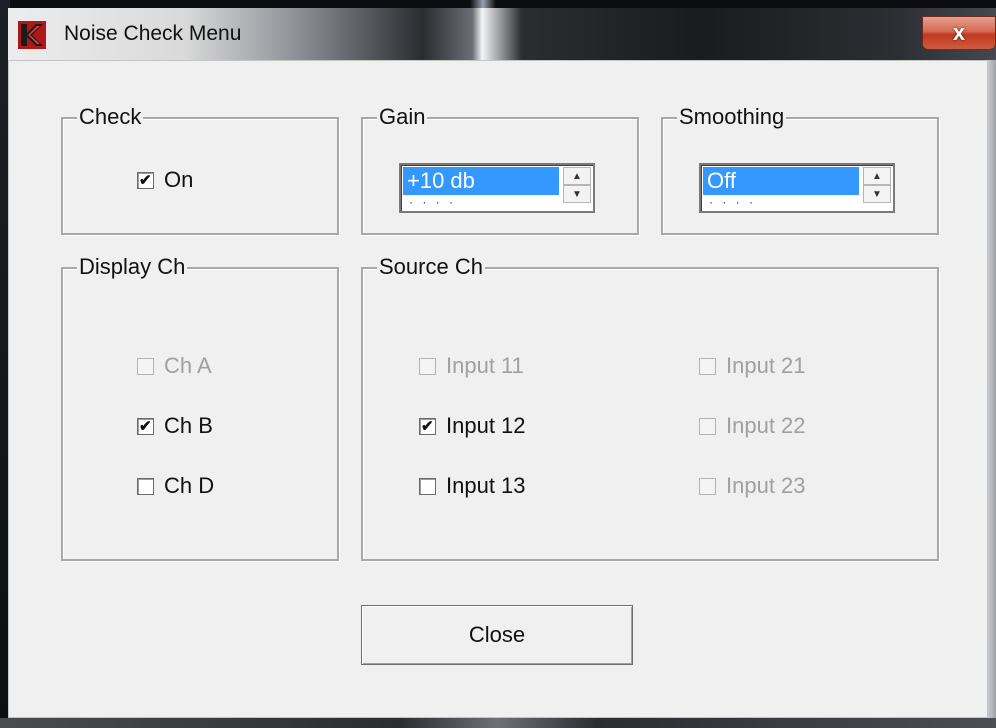 The width and height of the screenshot is (996, 728). I want to click on window-close-button: x, so click(959, 33).